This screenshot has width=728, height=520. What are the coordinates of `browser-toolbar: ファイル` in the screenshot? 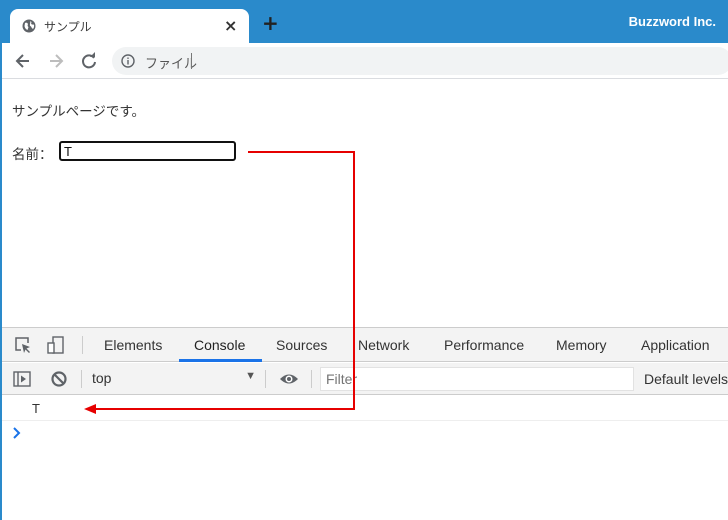 It's located at (365, 61).